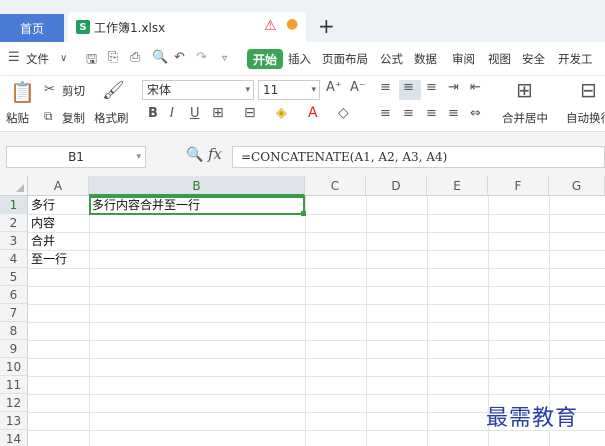  I want to click on menu-page-layout: 页面布局, so click(345, 59).